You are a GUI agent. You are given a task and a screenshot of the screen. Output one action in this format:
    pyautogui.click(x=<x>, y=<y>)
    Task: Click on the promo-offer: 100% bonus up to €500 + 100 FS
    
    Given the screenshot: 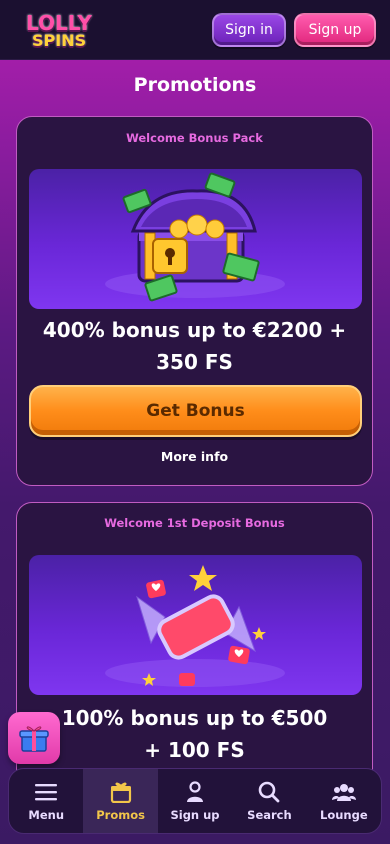 What is the action you would take?
    pyautogui.click(x=194, y=734)
    